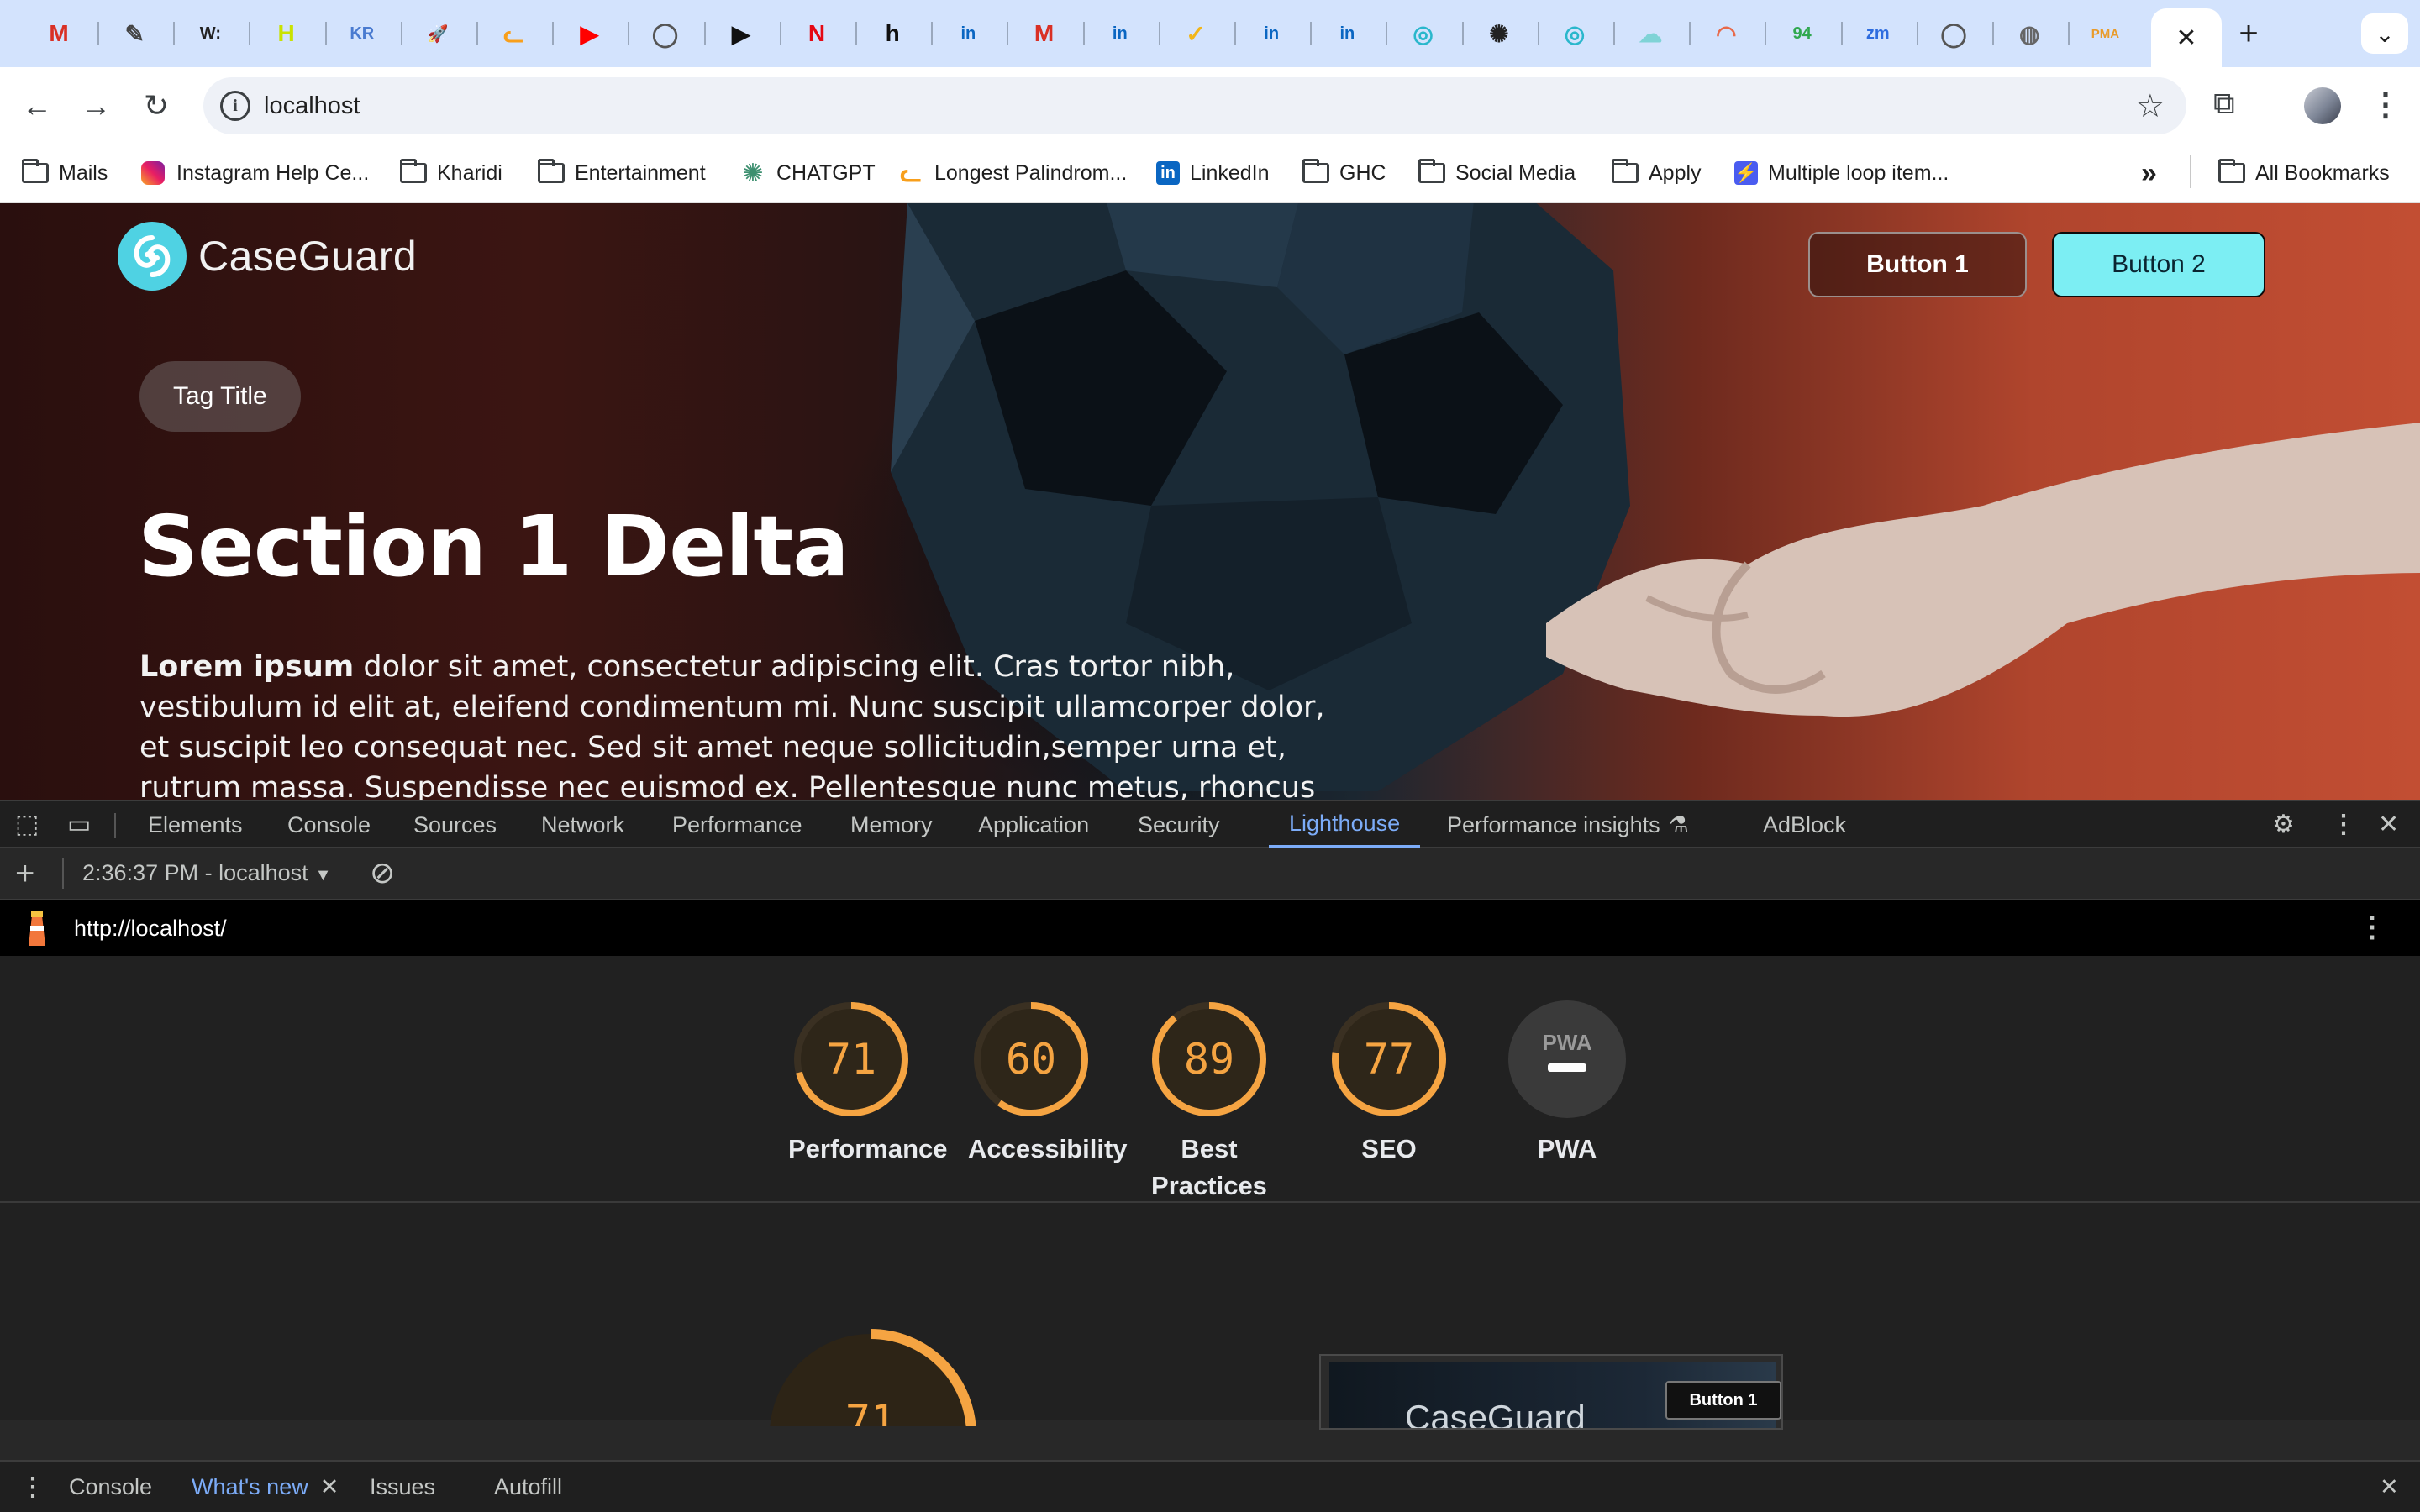  What do you see at coordinates (2385, 33) in the screenshot?
I see `tab-search-button: ⌄` at bounding box center [2385, 33].